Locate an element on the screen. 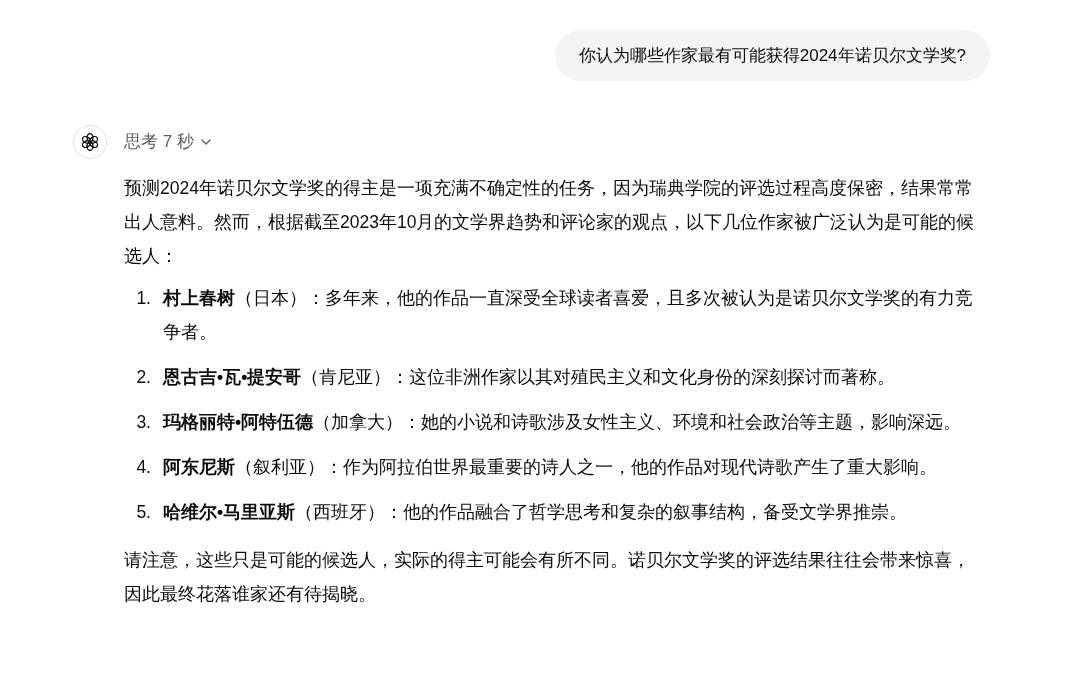  list-number: 1. is located at coordinates (143, 298).